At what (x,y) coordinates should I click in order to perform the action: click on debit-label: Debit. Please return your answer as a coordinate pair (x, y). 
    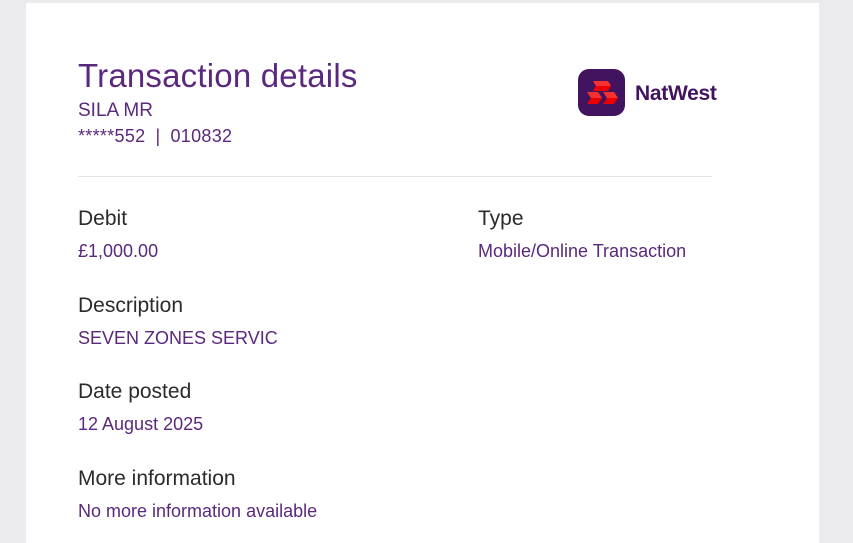
    Looking at the image, I should click on (103, 218).